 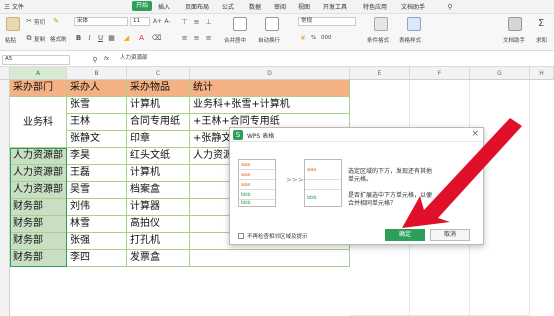 What do you see at coordinates (228, 6) in the screenshot?
I see `menu-formula: 公式` at bounding box center [228, 6].